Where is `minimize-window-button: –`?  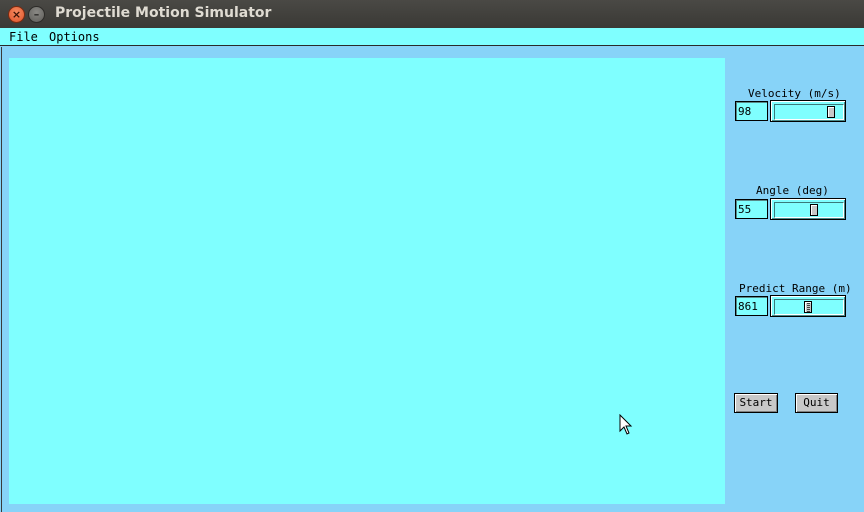 minimize-window-button: – is located at coordinates (36, 14).